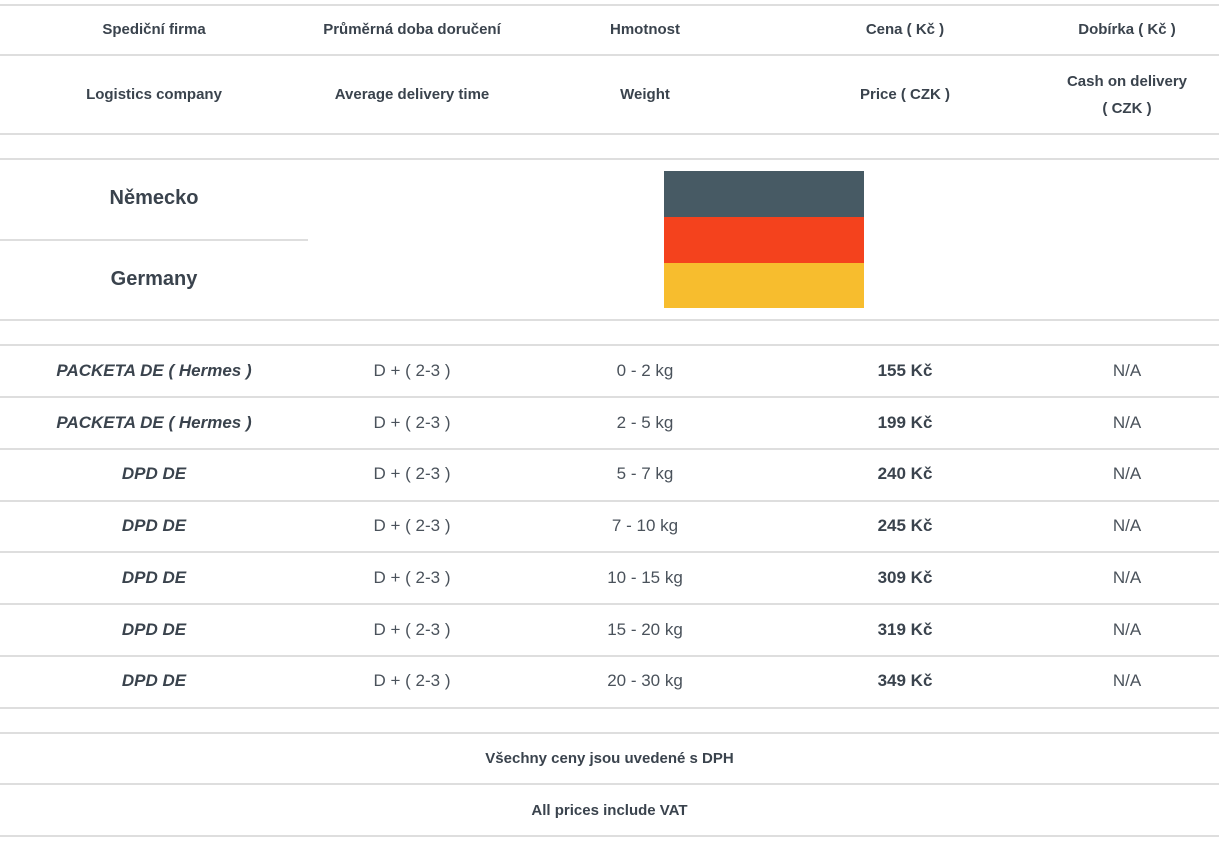 The width and height of the screenshot is (1221, 842). Describe the element at coordinates (154, 29) in the screenshot. I see `header-company-cz: Spediční firma` at that location.